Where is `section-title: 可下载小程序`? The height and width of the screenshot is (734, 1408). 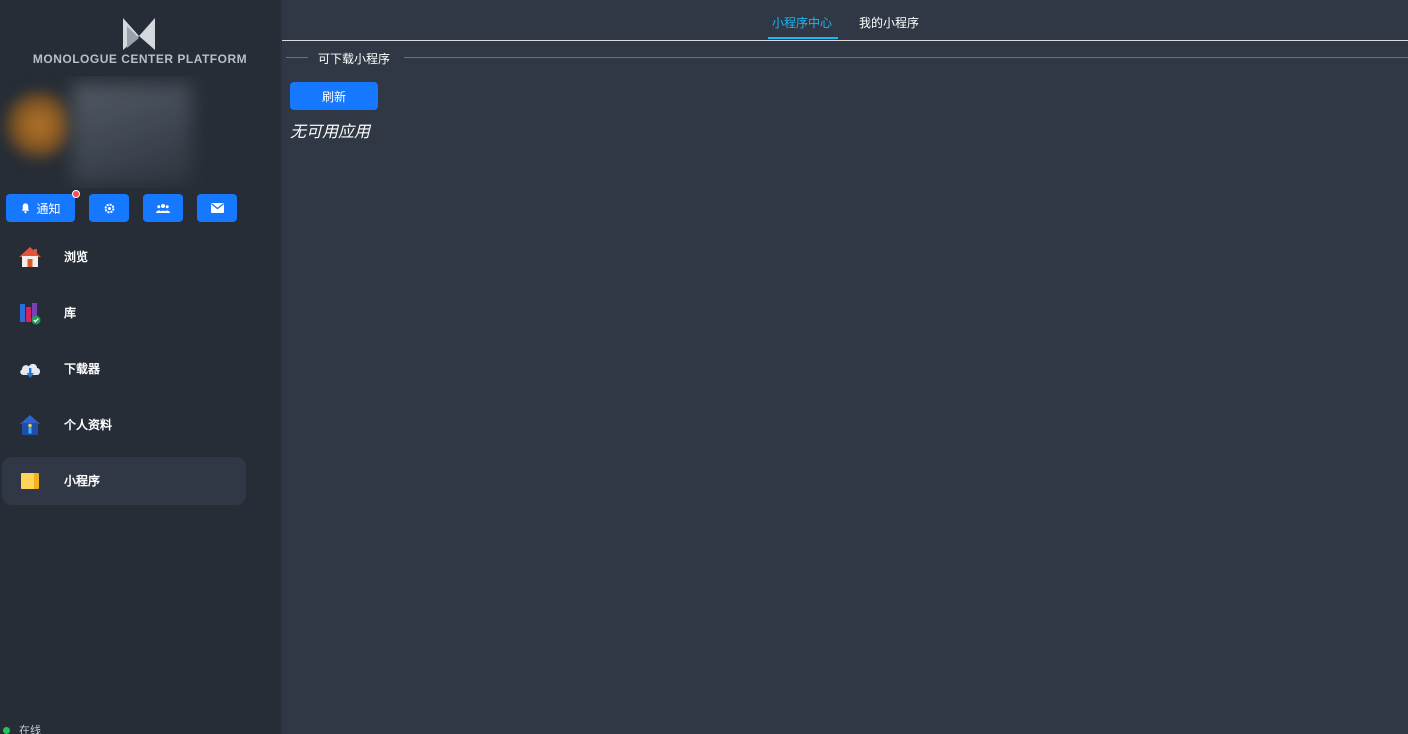
section-title: 可下载小程序 is located at coordinates (354, 59).